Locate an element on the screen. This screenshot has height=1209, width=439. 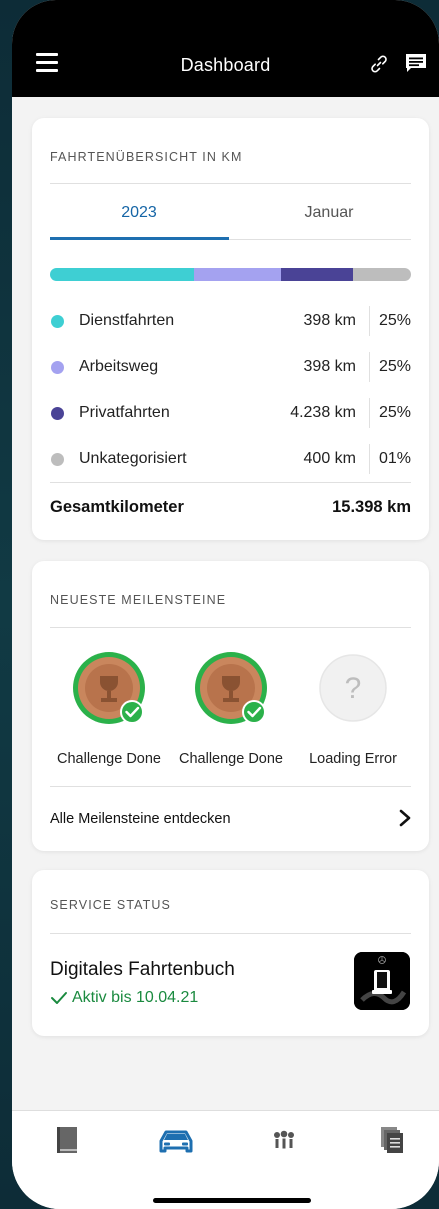
category-row-private: Privatfahrten 4.238 km 25% is located at coordinates (230, 413).